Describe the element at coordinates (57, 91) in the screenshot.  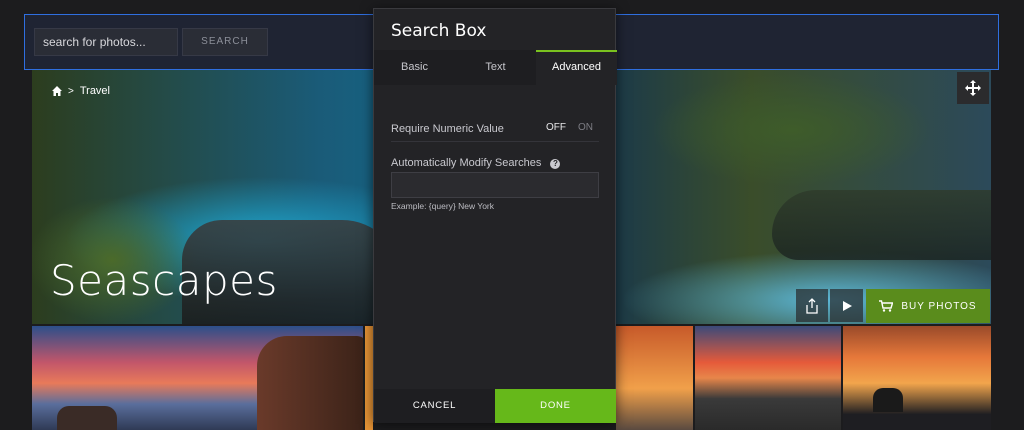
I see `home-icon` at that location.